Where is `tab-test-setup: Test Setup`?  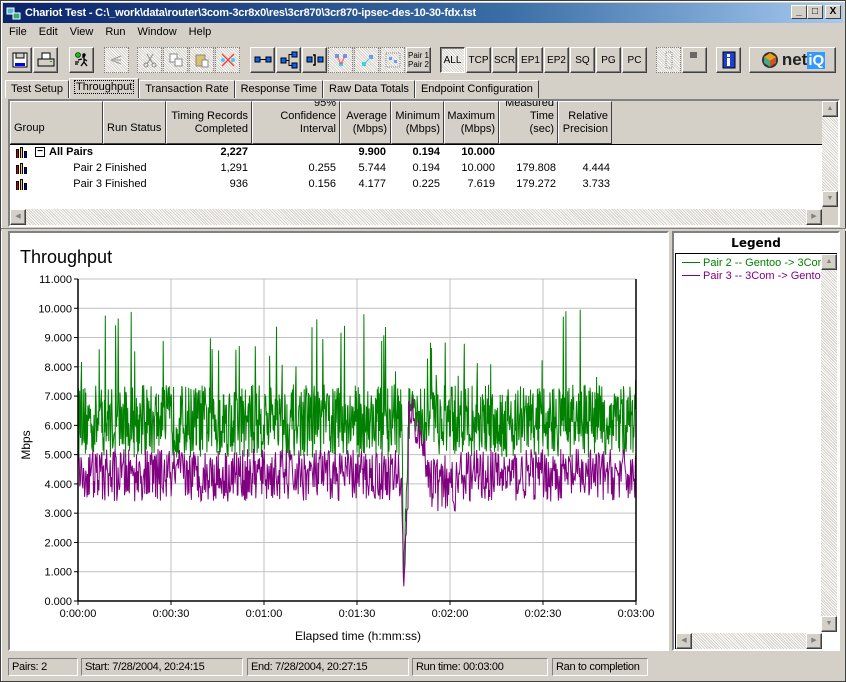 tab-test-setup: Test Setup is located at coordinates (37, 89).